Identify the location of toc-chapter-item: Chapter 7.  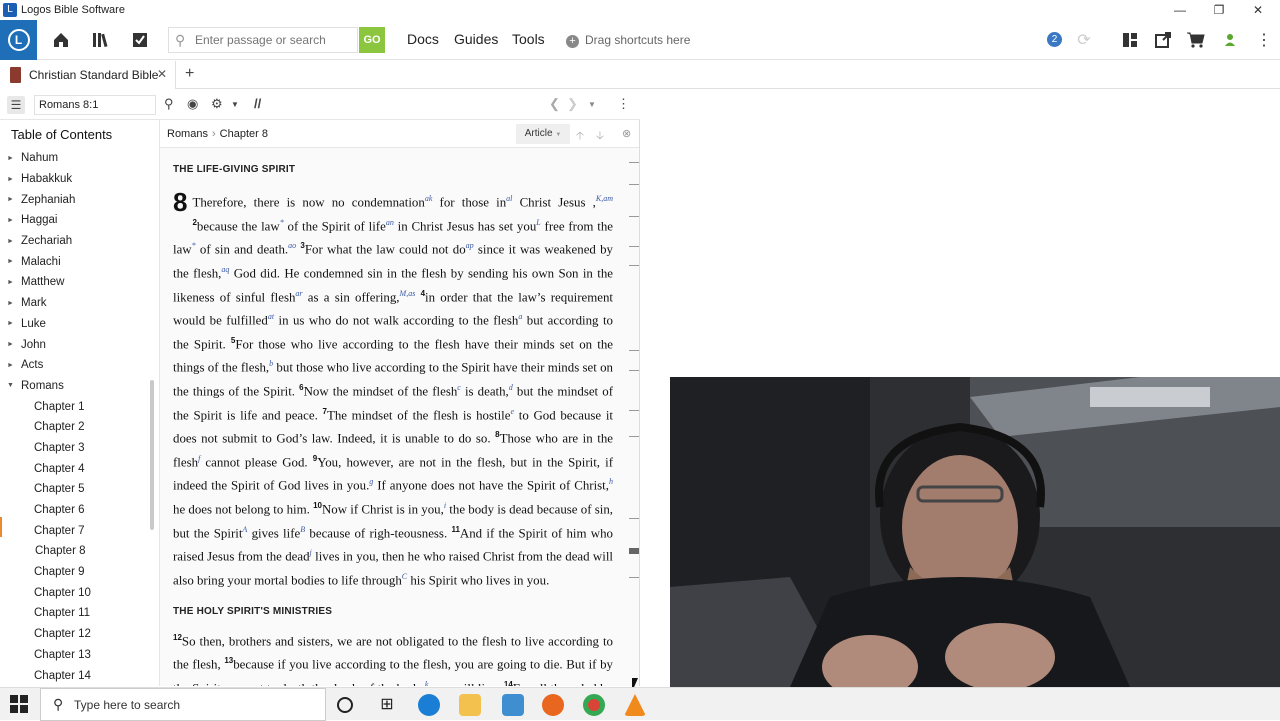
(75, 530).